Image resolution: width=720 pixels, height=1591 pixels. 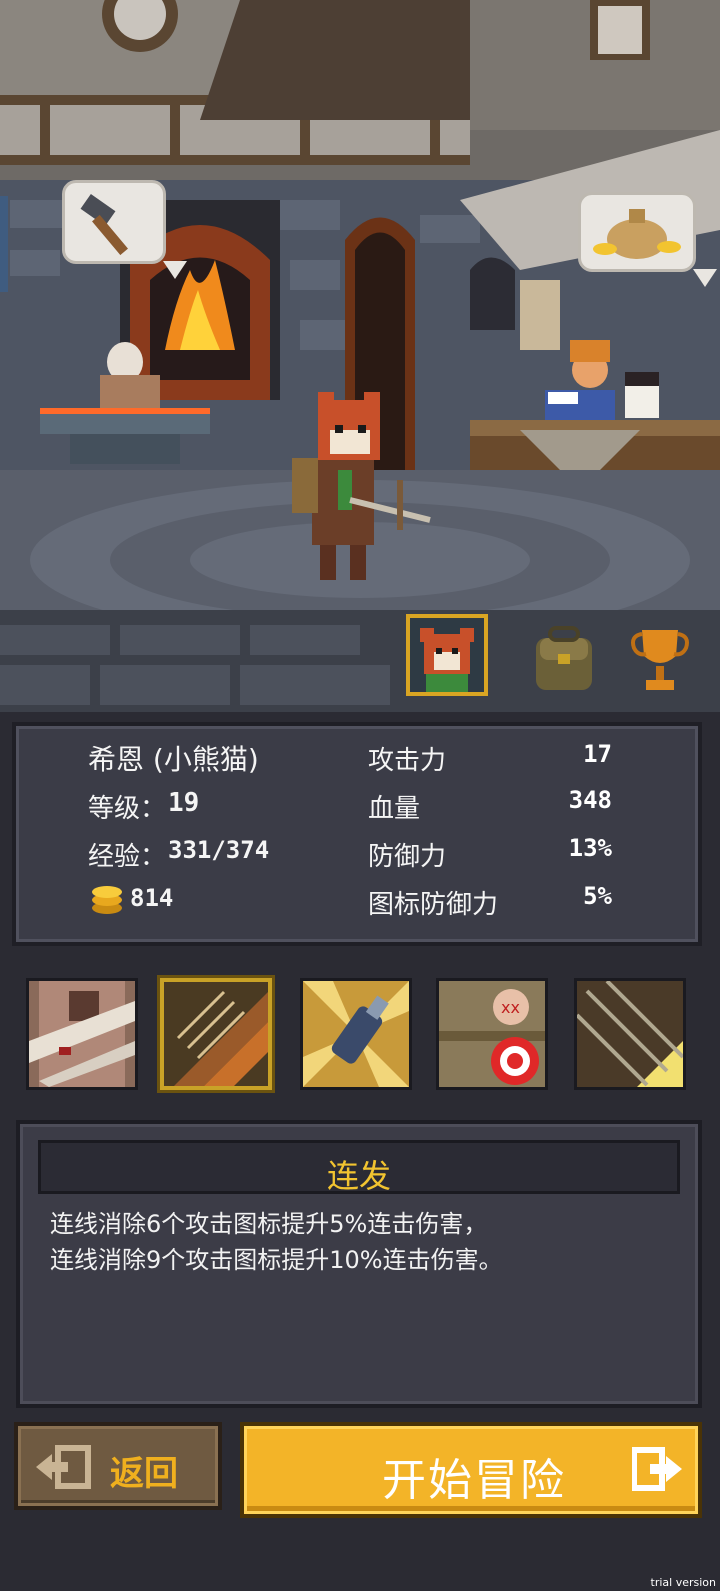 I want to click on attack-value: 17, so click(x=597, y=754).